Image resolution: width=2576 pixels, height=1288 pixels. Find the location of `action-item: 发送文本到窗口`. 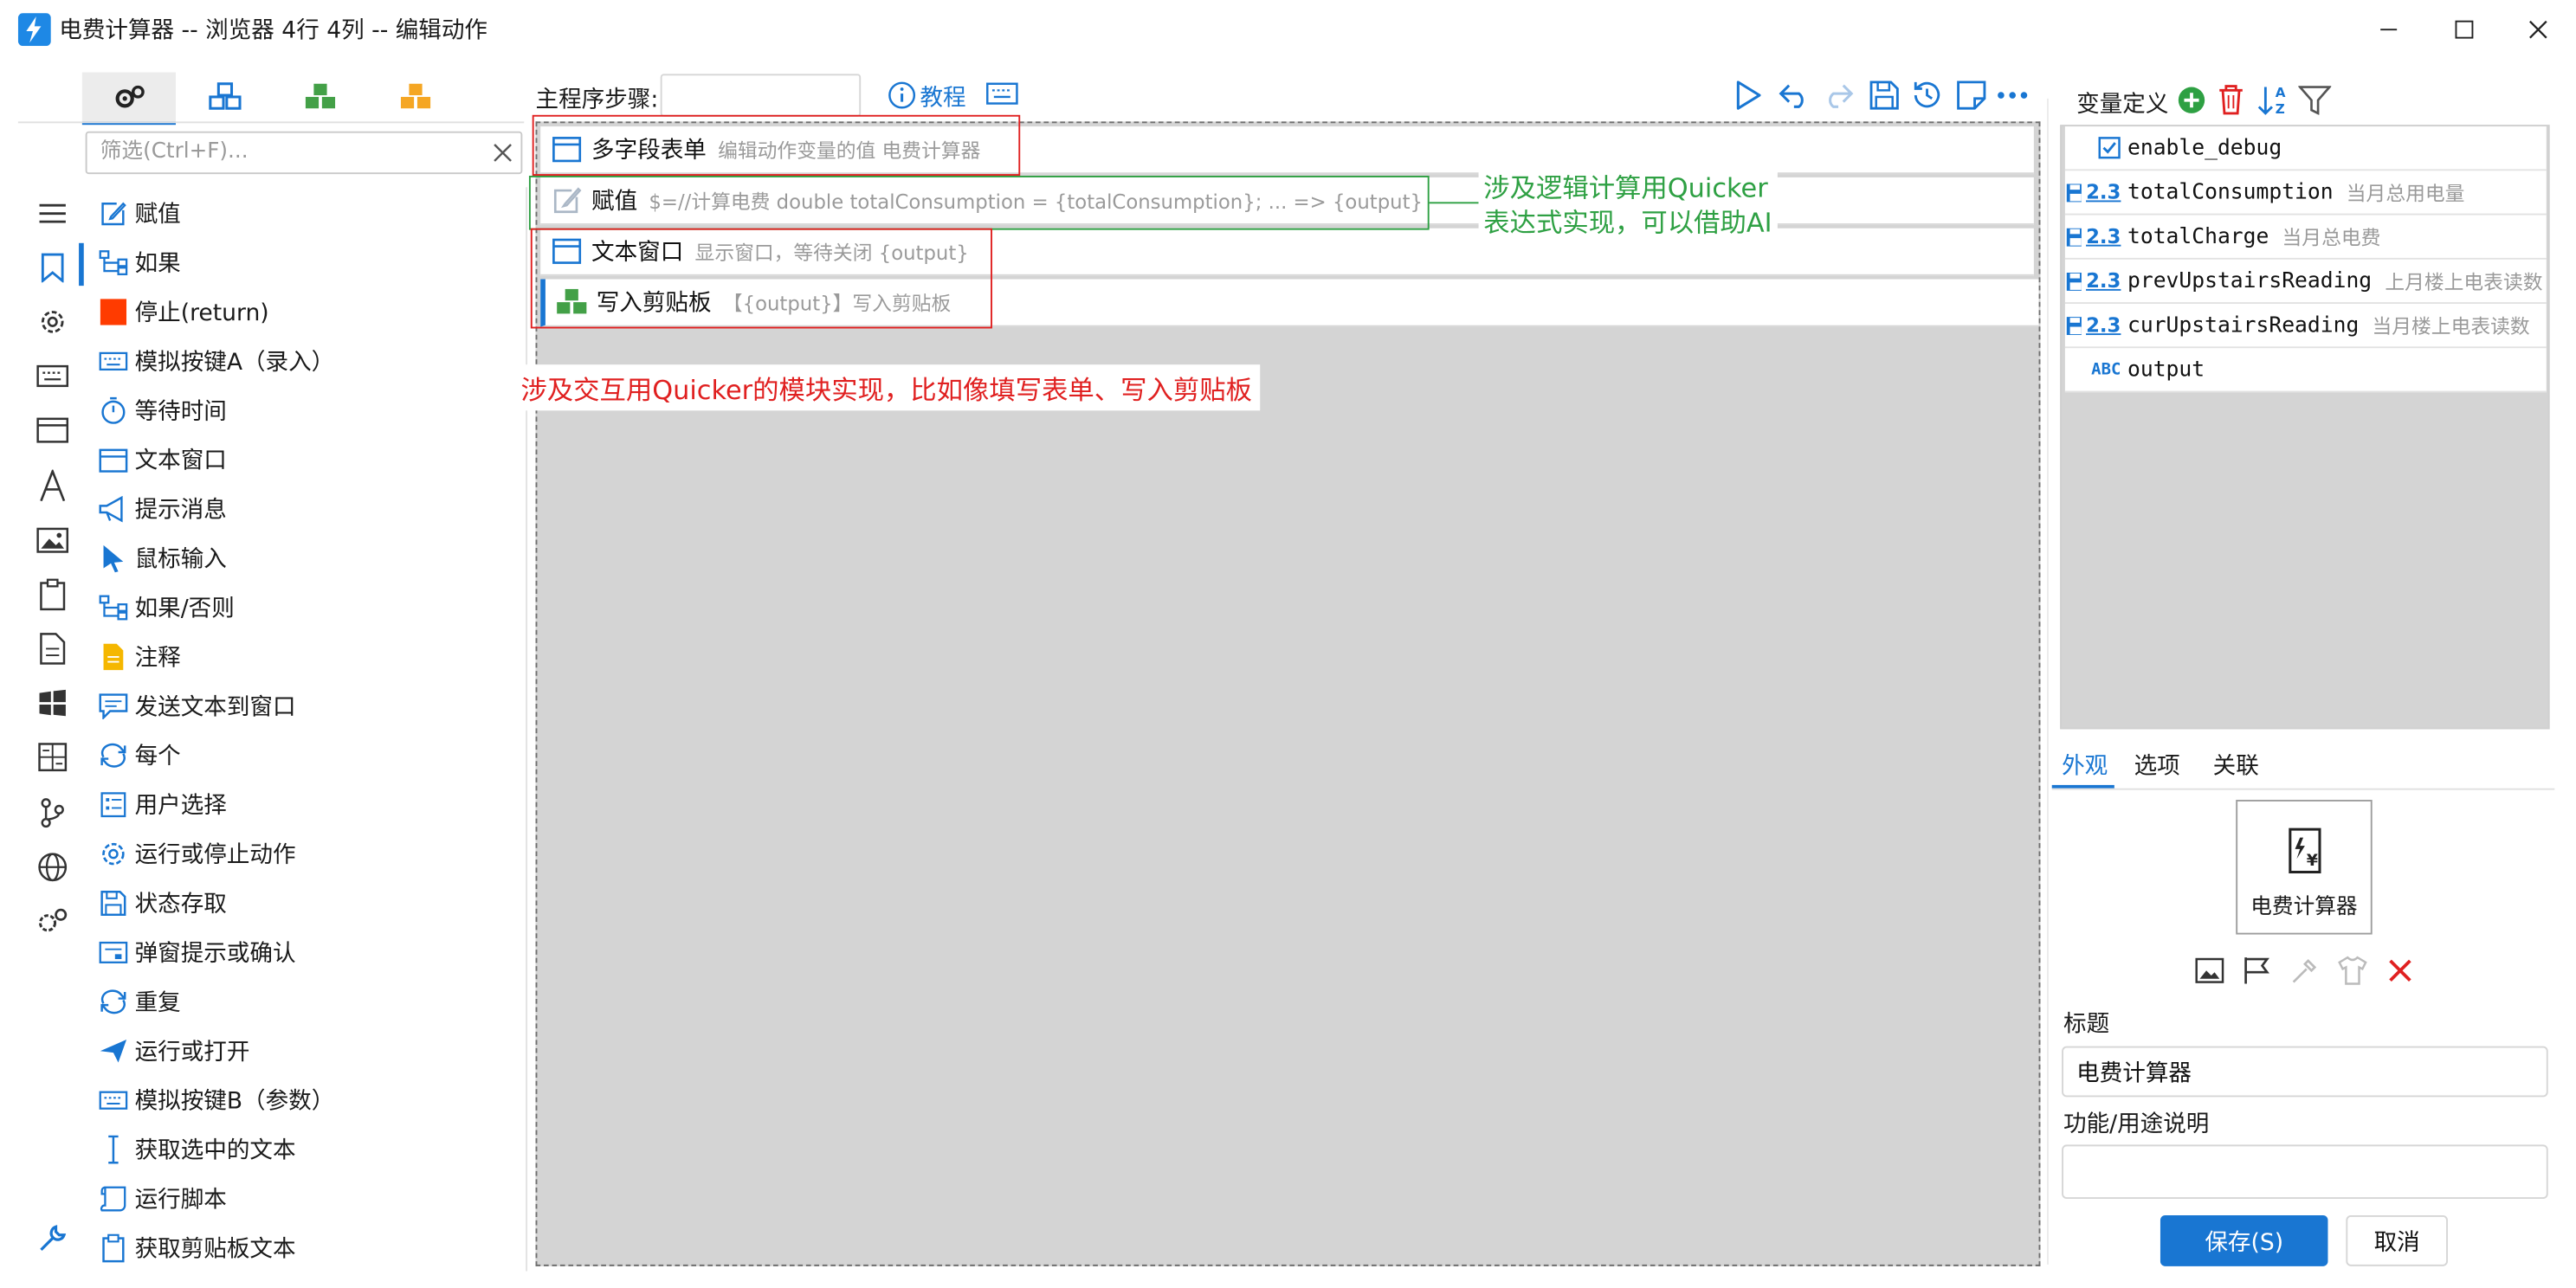

action-item: 发送文本到窗口 is located at coordinates (197, 706).